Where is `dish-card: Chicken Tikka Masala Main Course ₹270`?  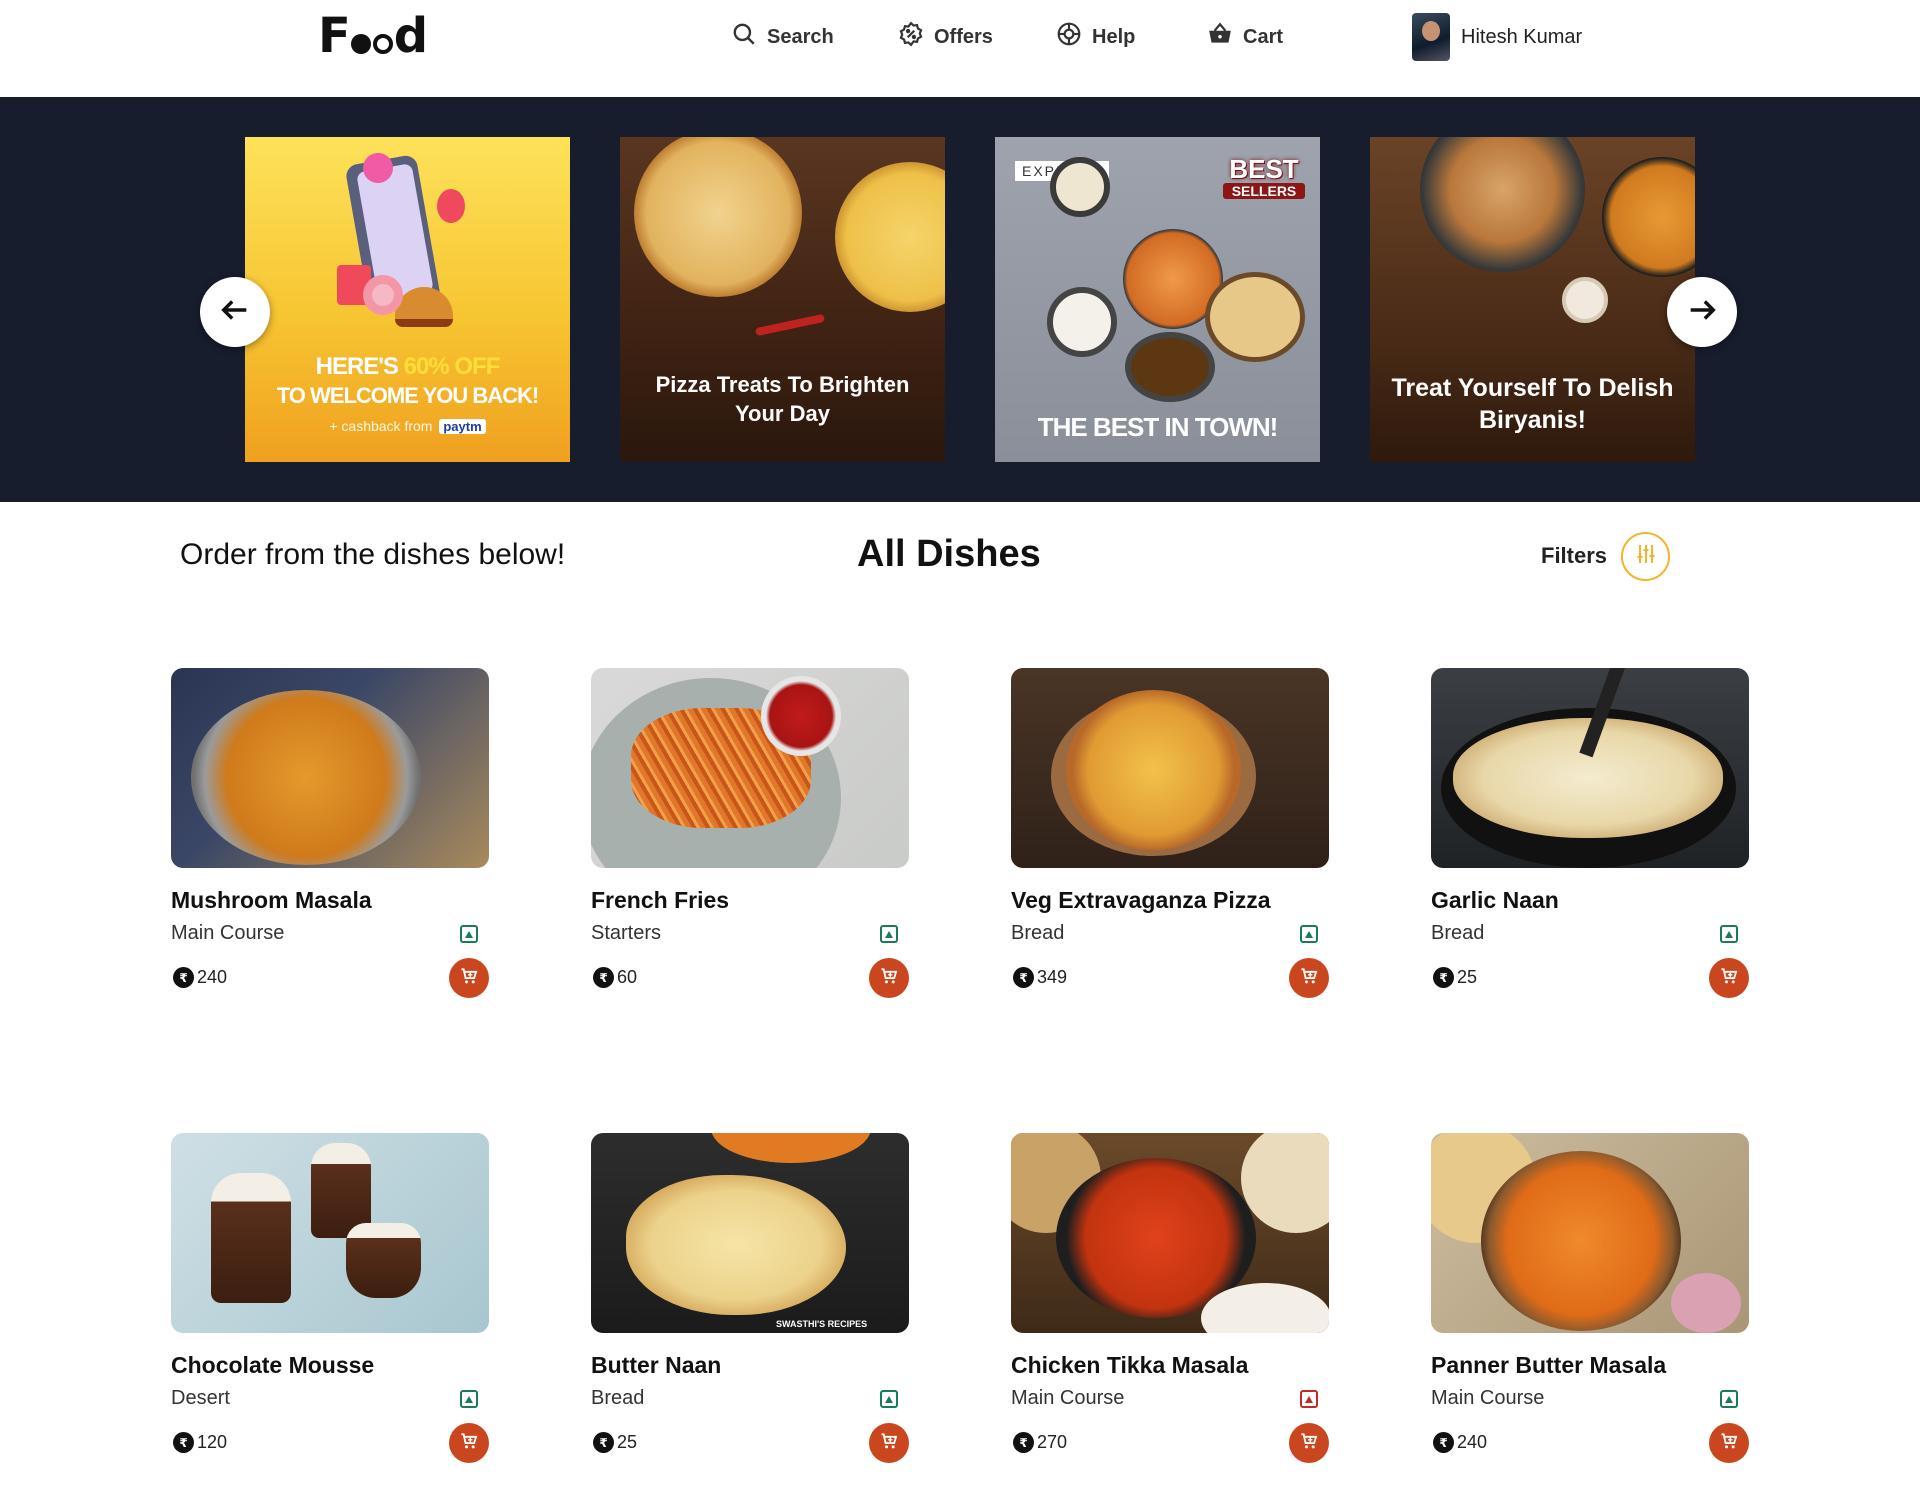
dish-card: Chicken Tikka Masala Main Course ₹270 is located at coordinates (1170, 1298).